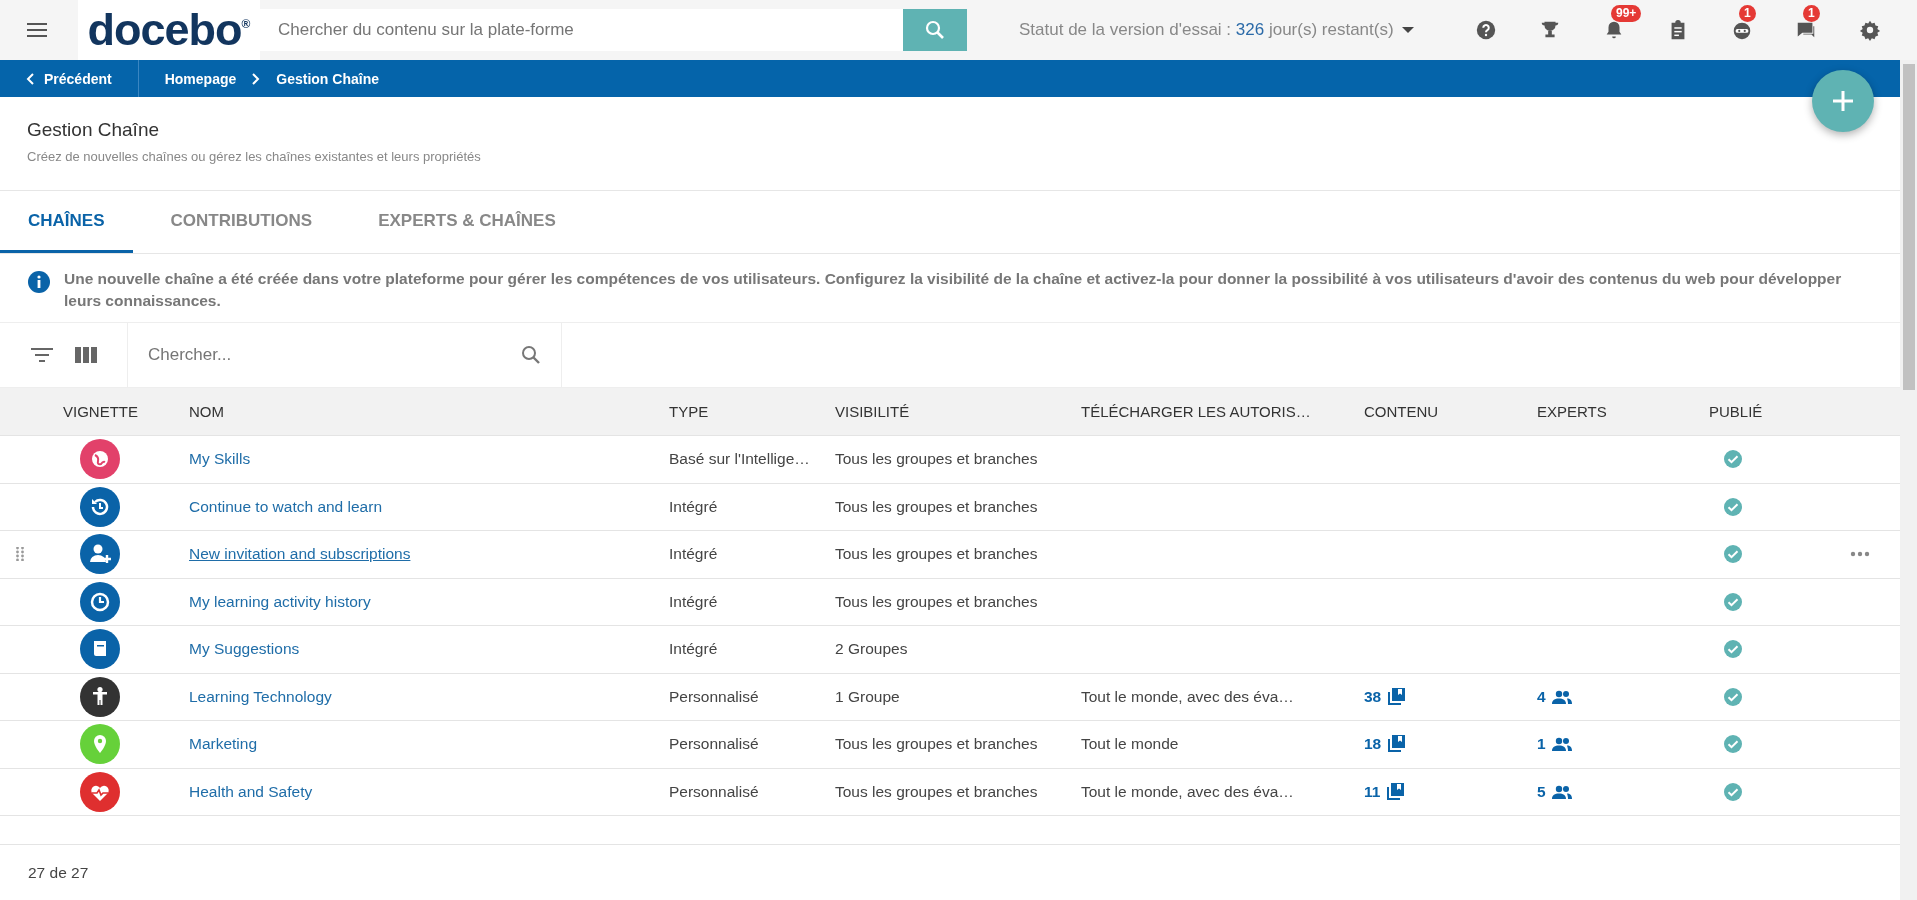 Image resolution: width=1917 pixels, height=900 pixels. What do you see at coordinates (1407, 30) in the screenshot?
I see `caret-icon` at bounding box center [1407, 30].